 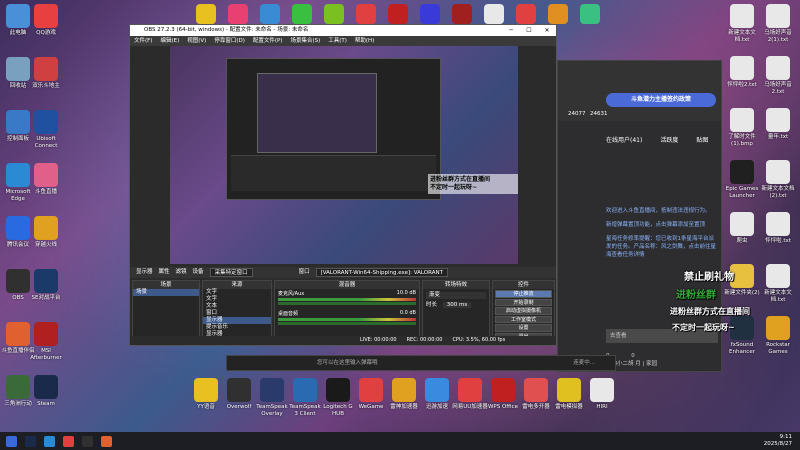 I want to click on obs-taskbar-icon, so click(x=87, y=441).